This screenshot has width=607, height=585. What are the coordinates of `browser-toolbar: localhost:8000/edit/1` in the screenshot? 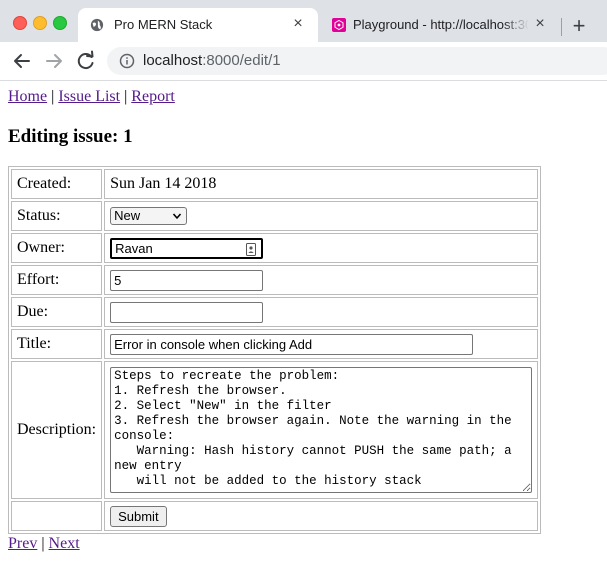 It's located at (303, 61).